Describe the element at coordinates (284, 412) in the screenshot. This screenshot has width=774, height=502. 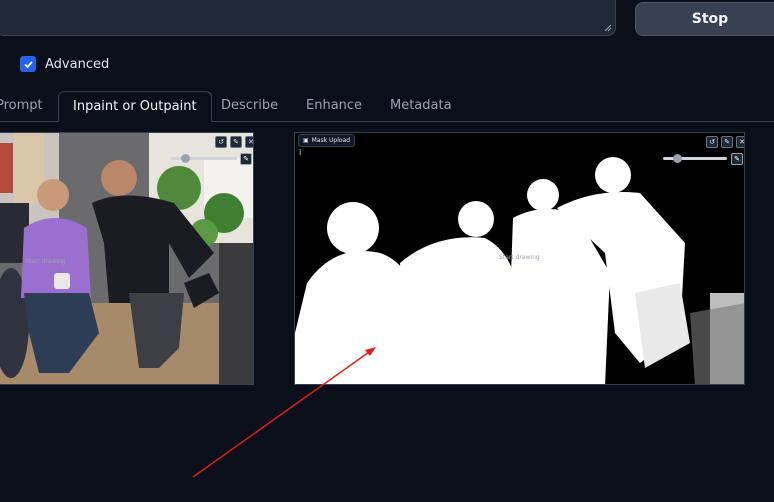
I see `annotation-arrow` at that location.